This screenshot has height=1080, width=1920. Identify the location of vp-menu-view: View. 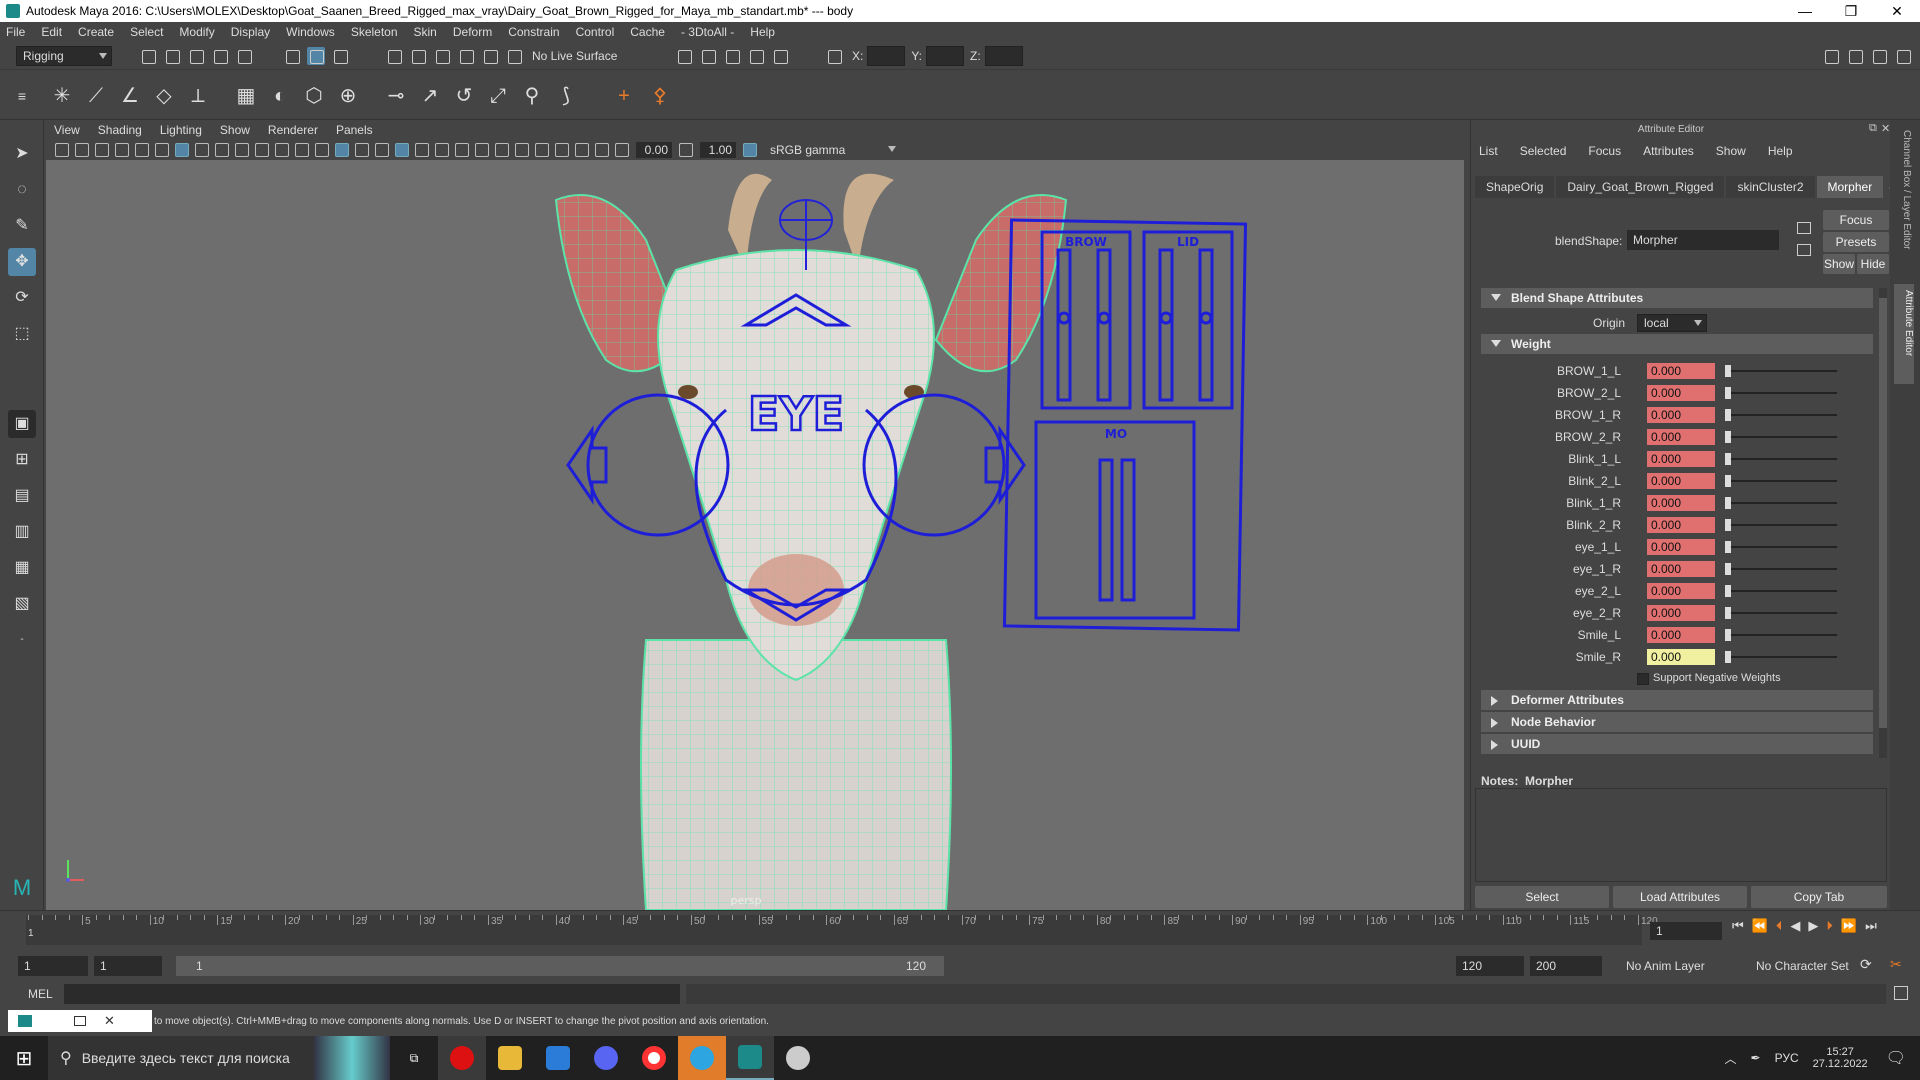
(67, 130).